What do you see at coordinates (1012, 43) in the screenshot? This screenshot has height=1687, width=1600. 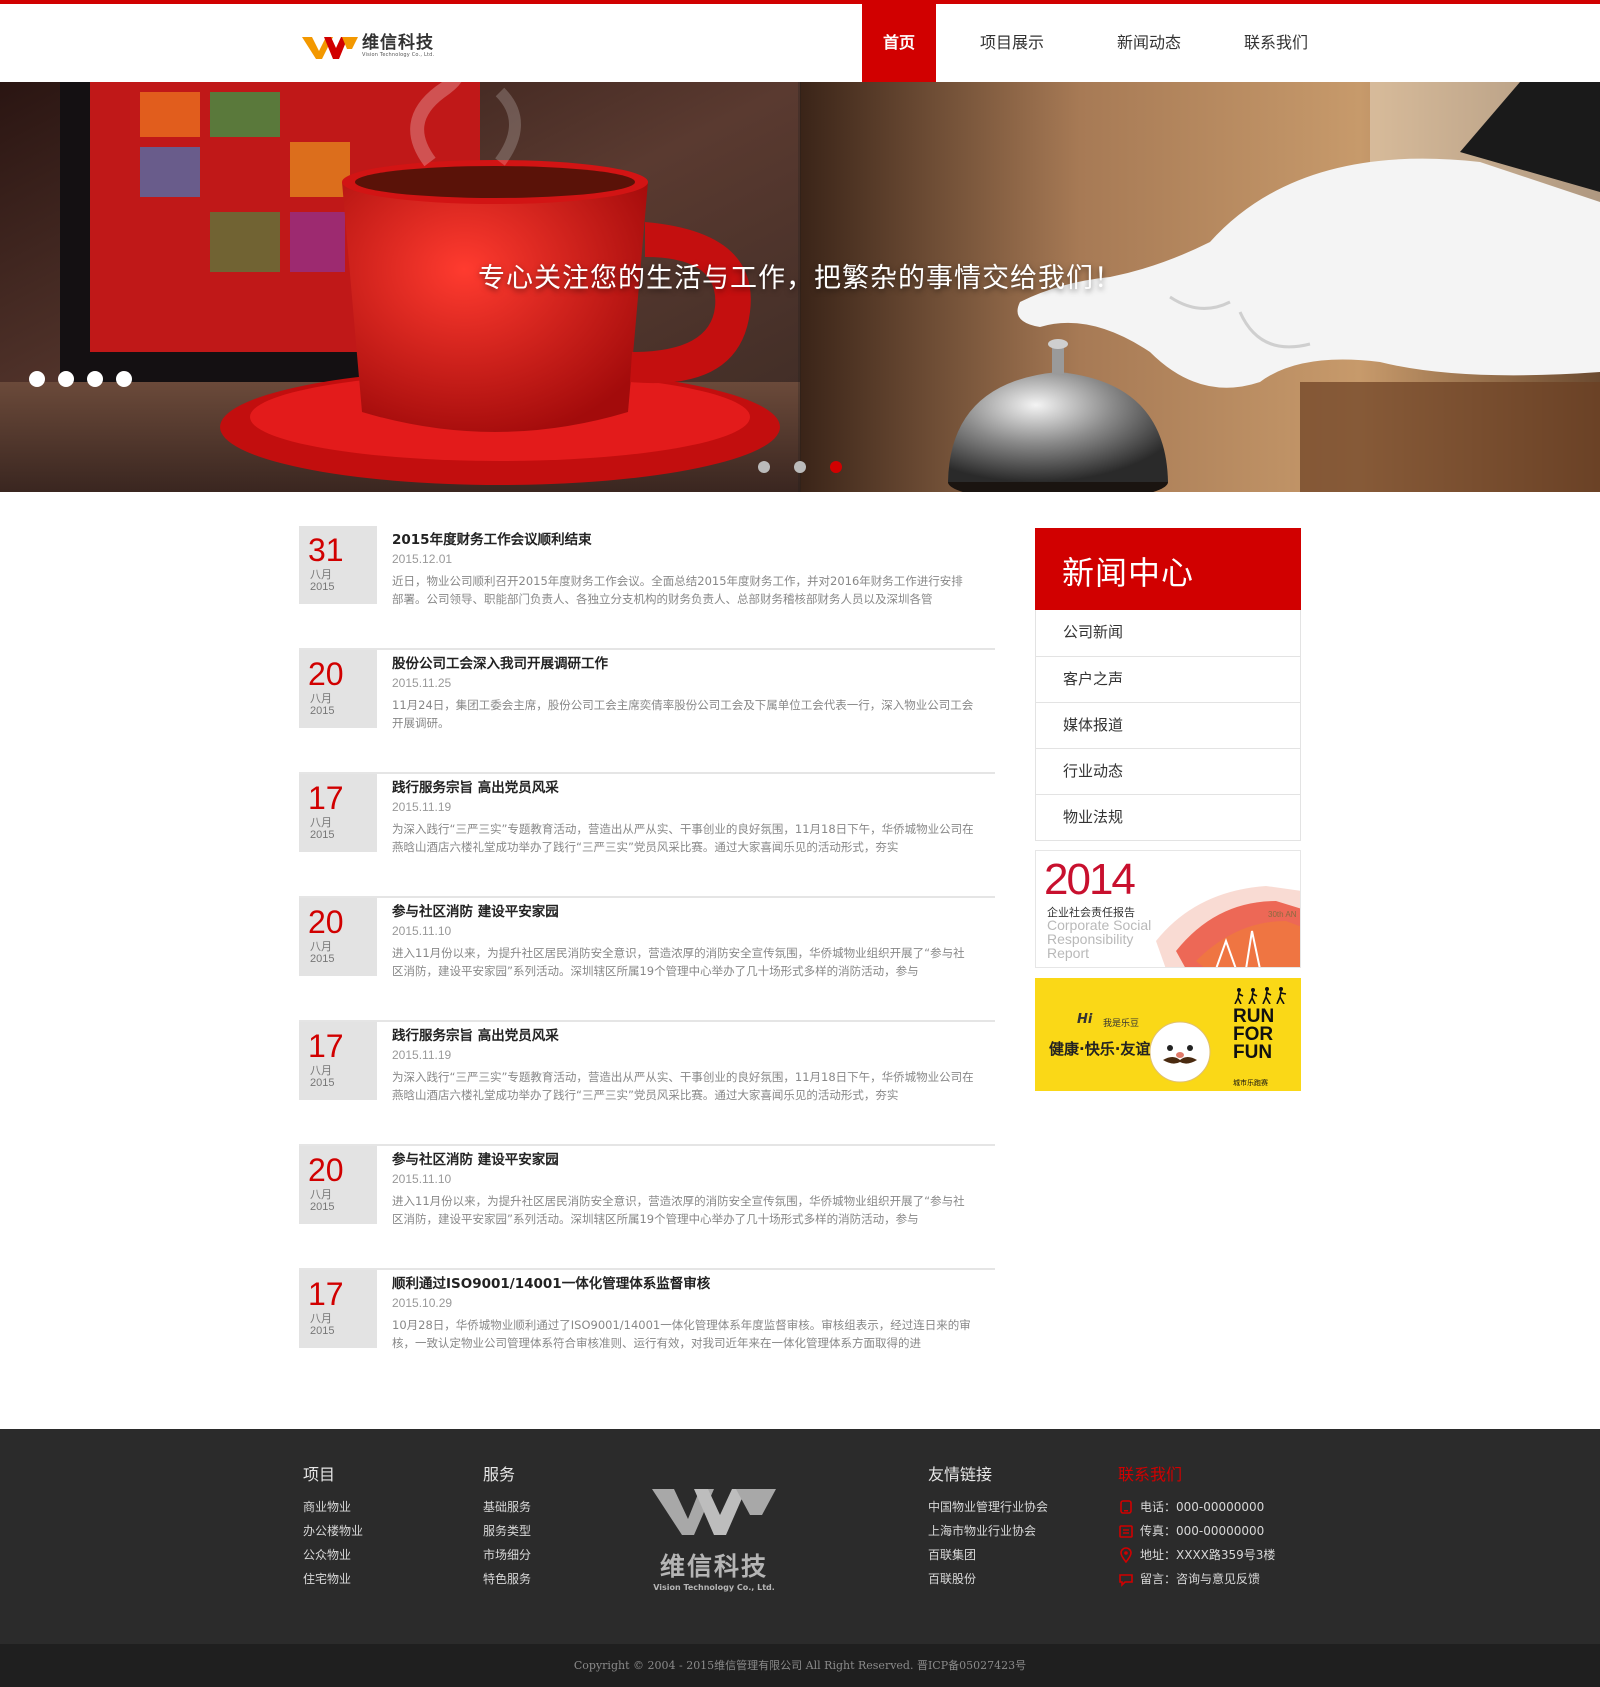 I see `nav-projects: 项目展示` at bounding box center [1012, 43].